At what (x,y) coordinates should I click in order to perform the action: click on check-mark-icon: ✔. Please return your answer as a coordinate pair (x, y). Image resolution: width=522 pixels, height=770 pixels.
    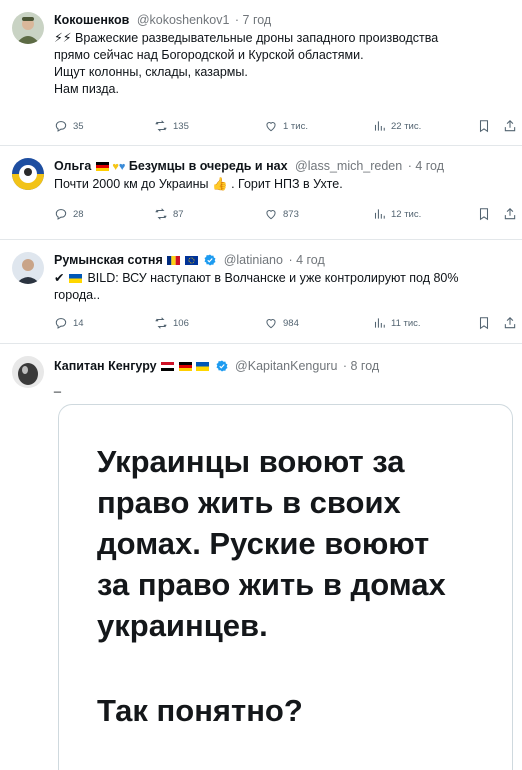
    Looking at the image, I should click on (59, 278).